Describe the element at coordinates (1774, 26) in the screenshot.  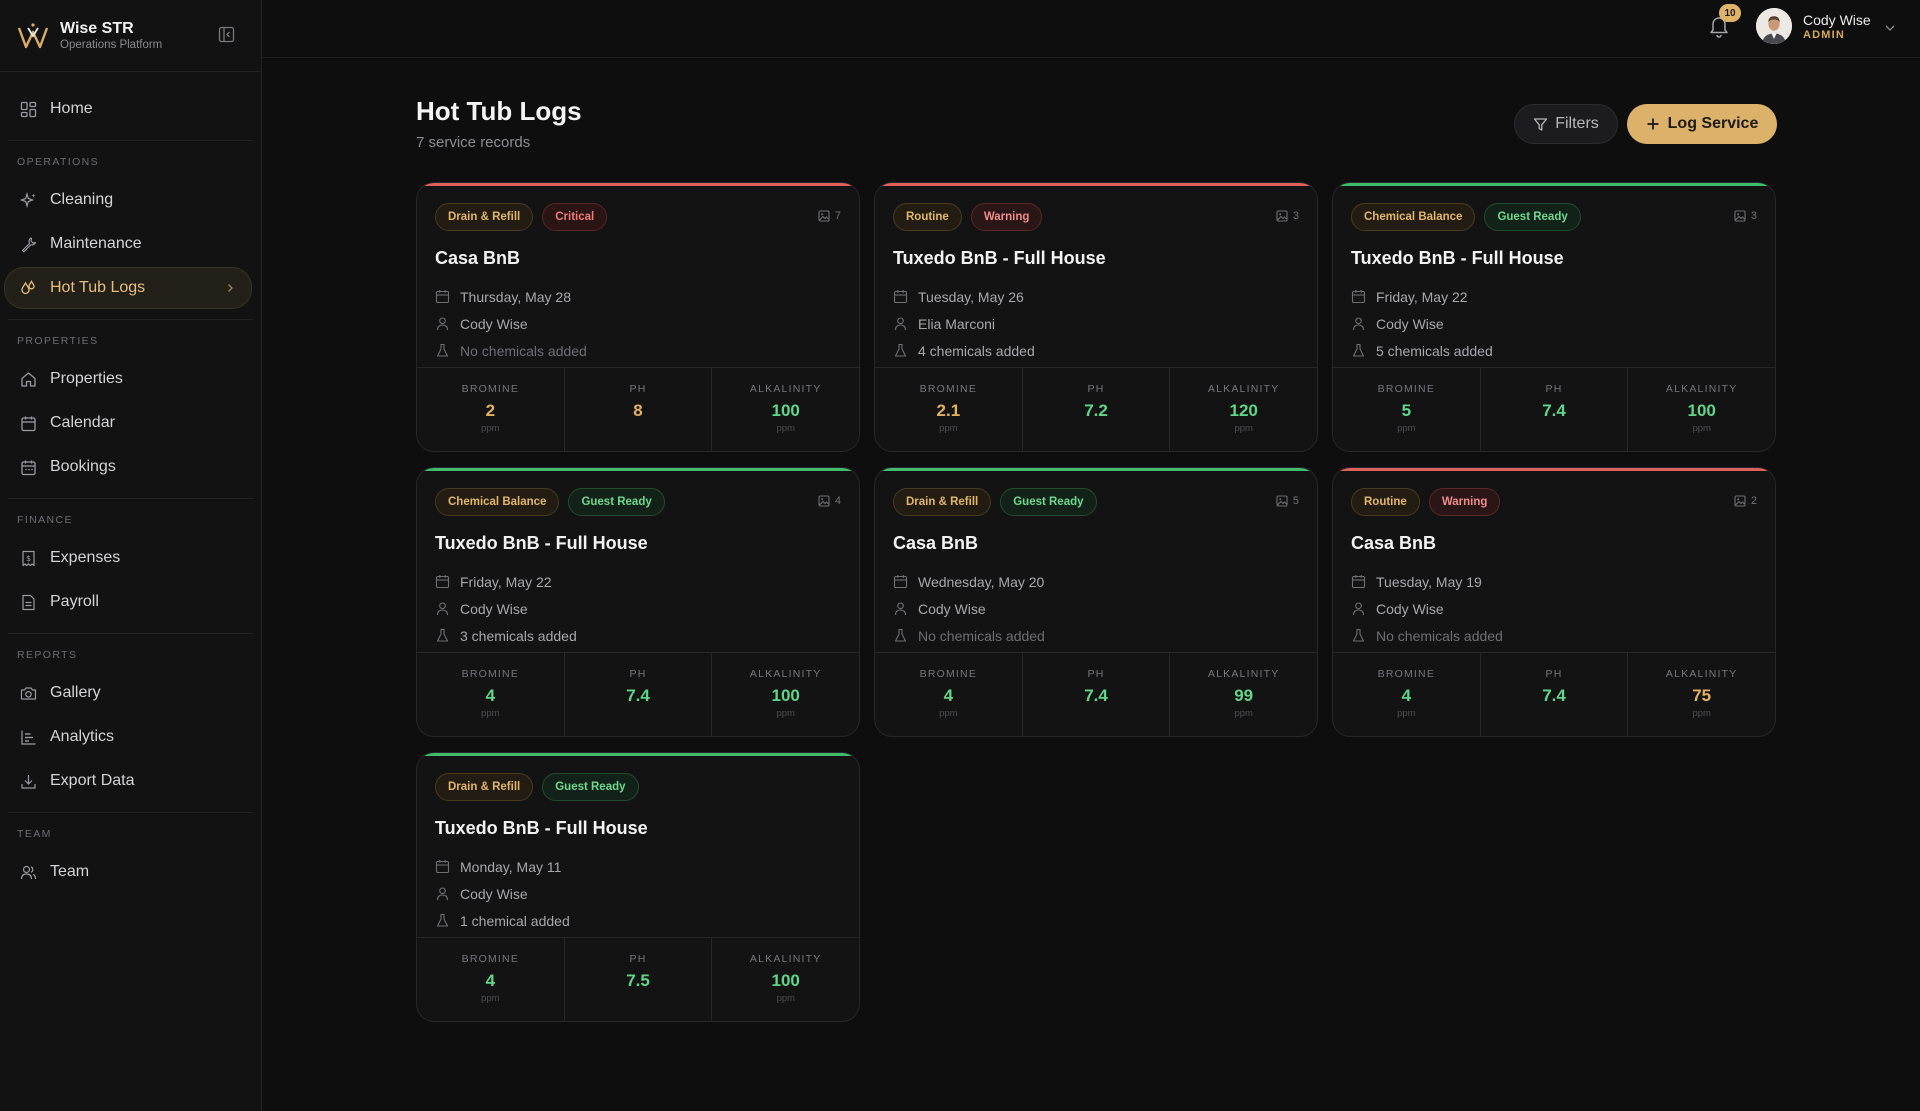
I see `avatar` at that location.